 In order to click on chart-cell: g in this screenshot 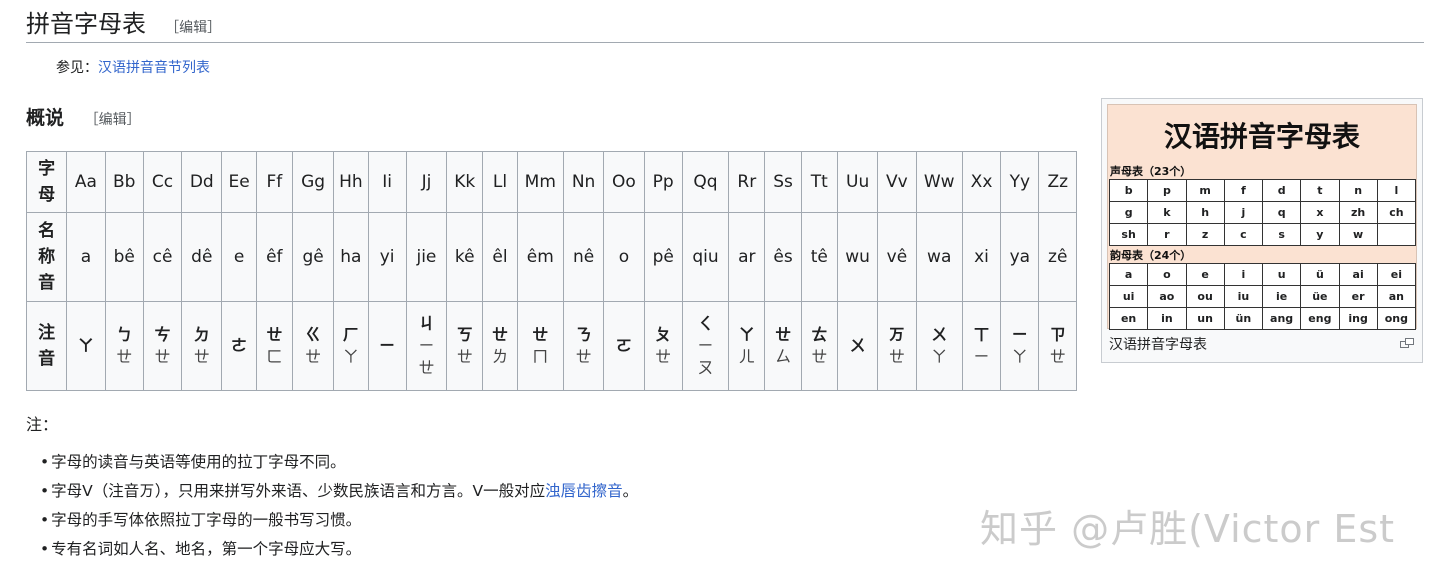, I will do `click(1128, 212)`.